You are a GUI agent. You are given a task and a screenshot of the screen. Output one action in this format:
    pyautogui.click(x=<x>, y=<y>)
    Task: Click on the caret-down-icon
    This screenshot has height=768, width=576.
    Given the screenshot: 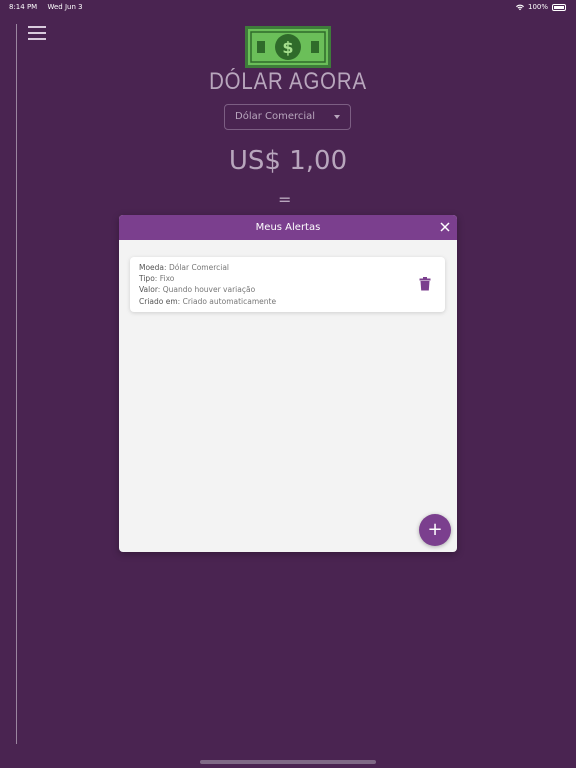 What is the action you would take?
    pyautogui.click(x=337, y=117)
    